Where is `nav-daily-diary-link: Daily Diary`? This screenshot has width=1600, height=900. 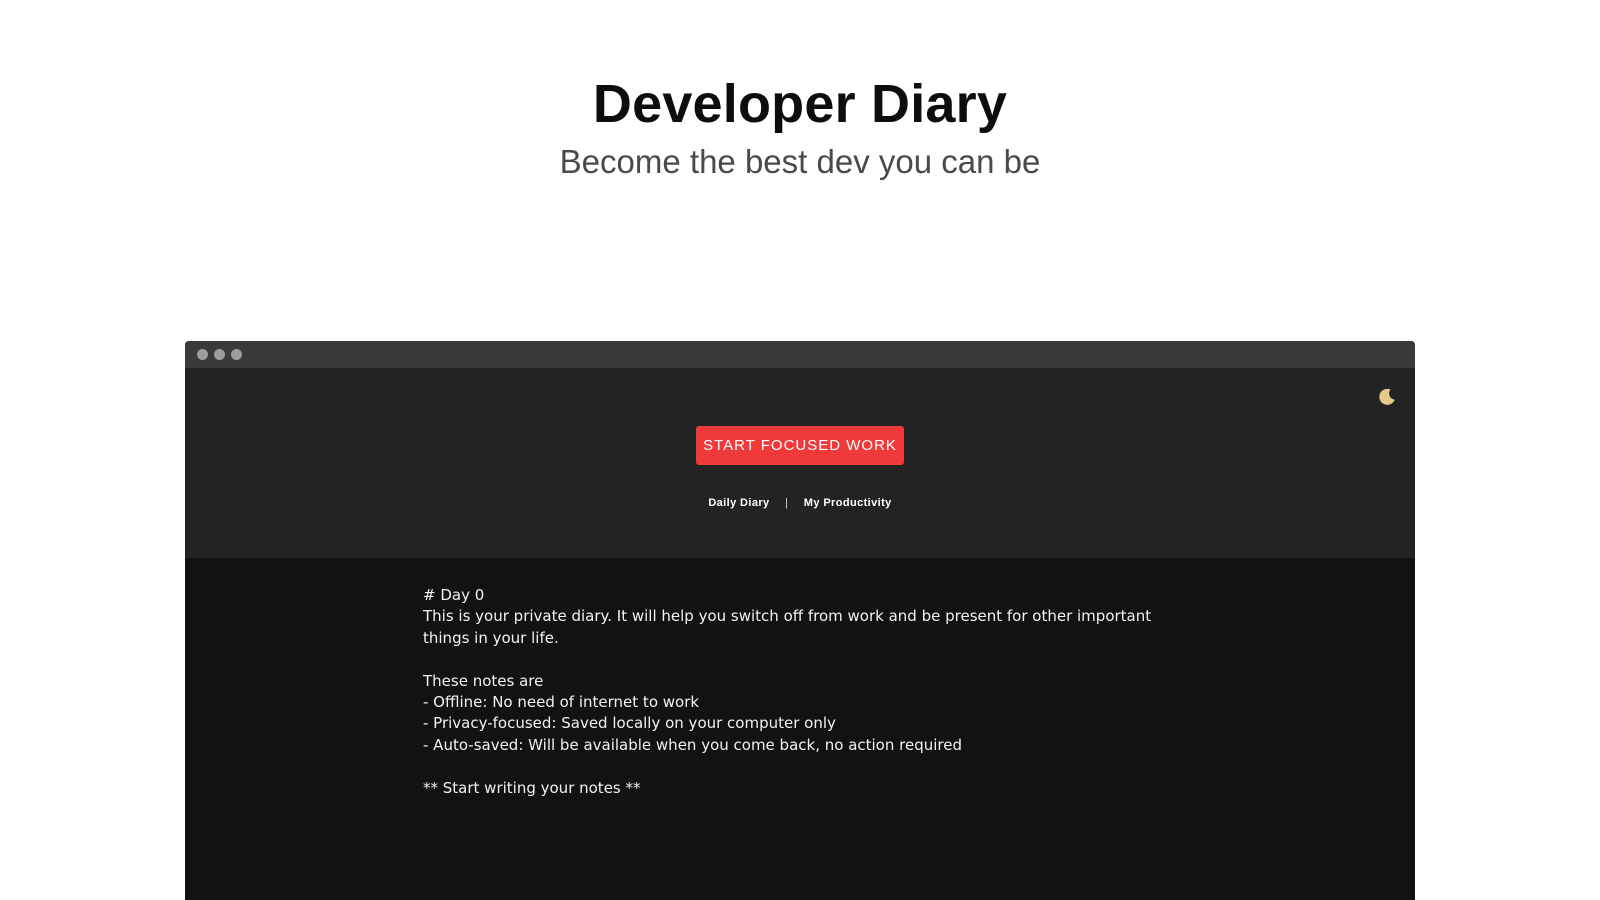 nav-daily-diary-link: Daily Diary is located at coordinates (738, 503).